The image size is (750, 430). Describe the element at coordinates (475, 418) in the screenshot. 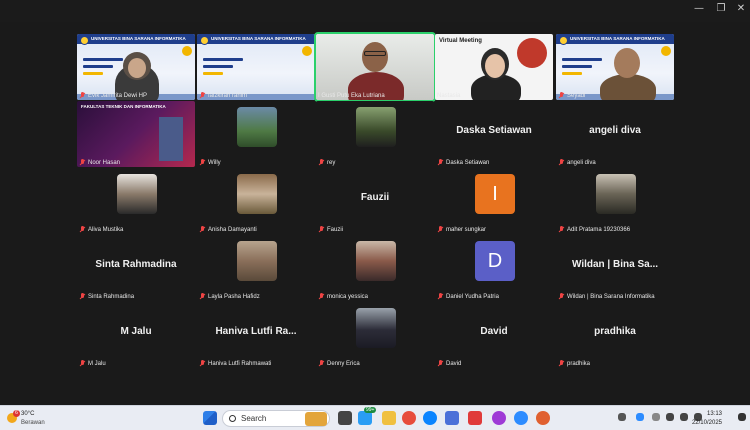

I see `wps-office-icon` at that location.